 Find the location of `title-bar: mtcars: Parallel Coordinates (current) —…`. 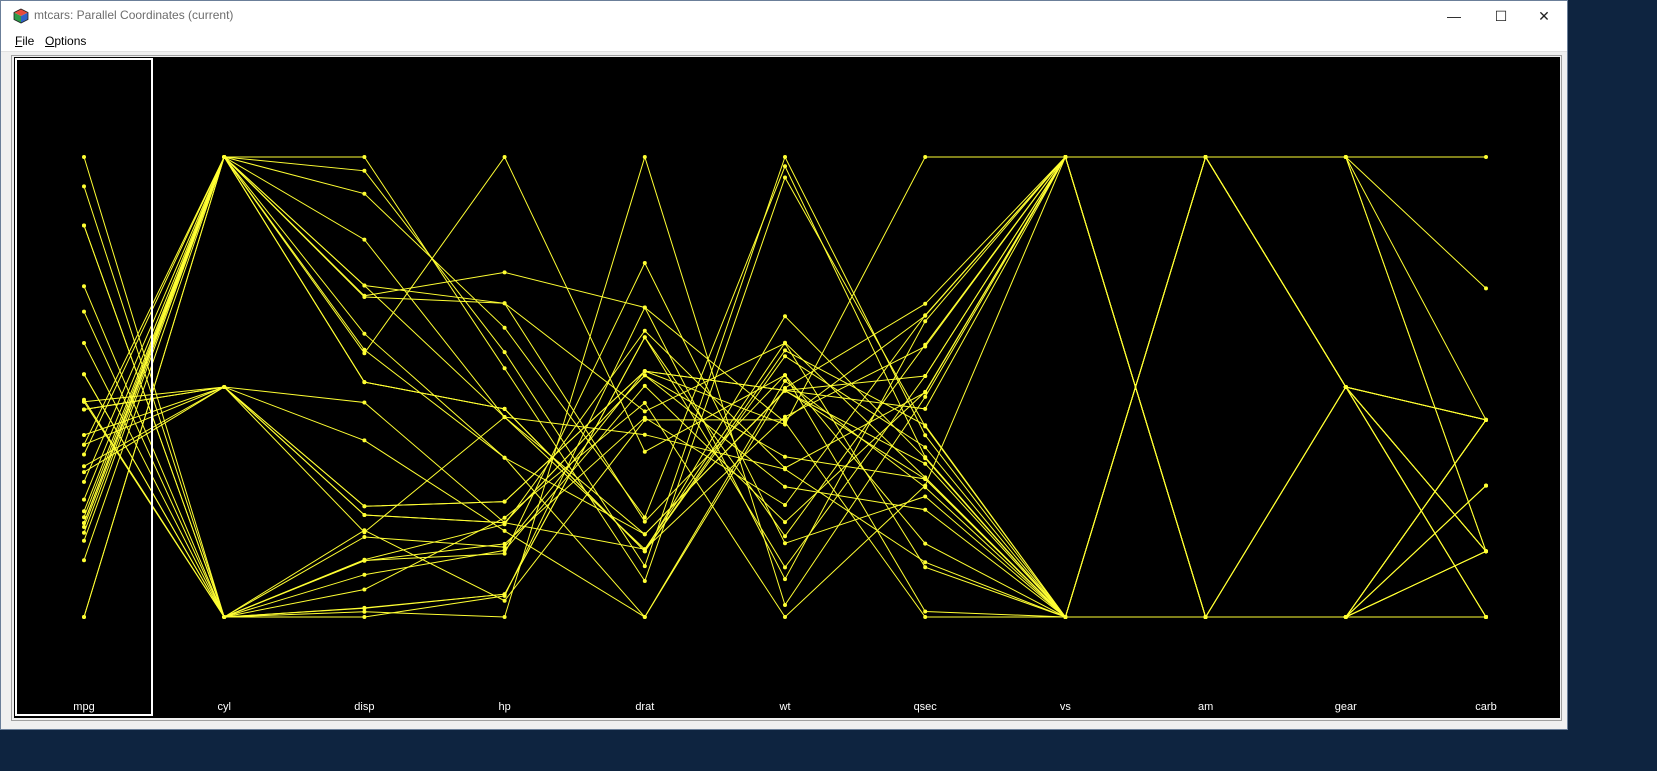

title-bar: mtcars: Parallel Coordinates (current) —… is located at coordinates (784, 16).